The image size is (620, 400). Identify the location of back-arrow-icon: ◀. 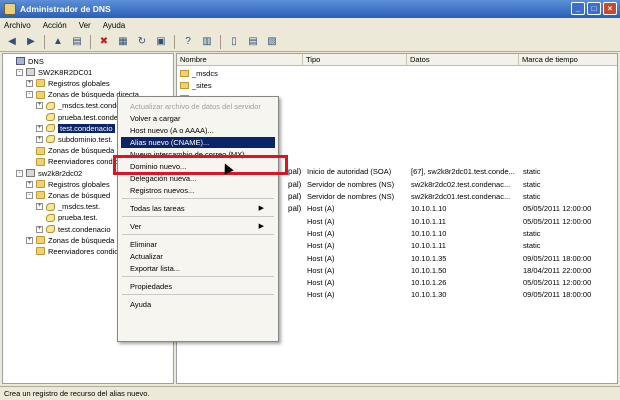
(12, 42).